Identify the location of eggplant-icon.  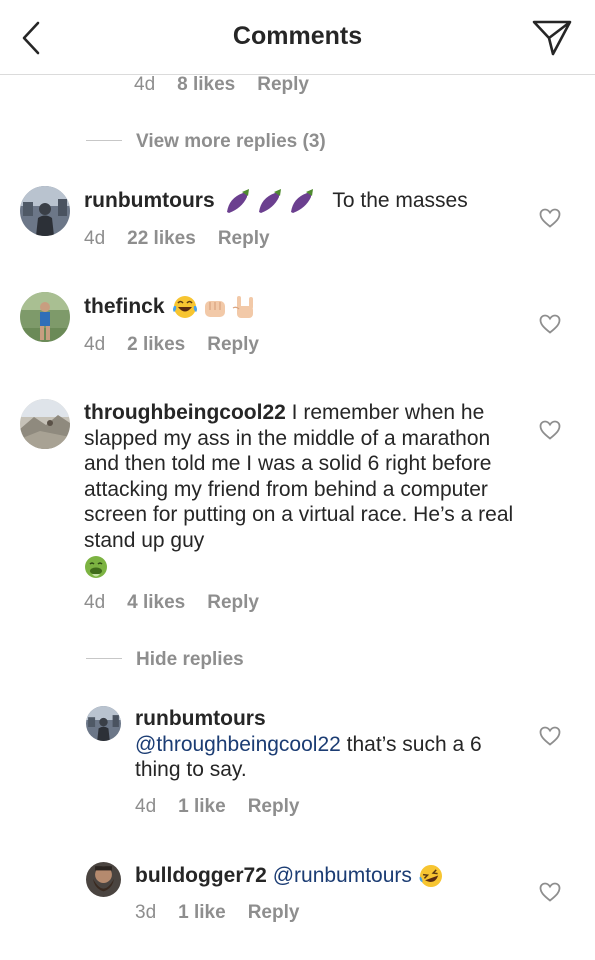
(269, 201).